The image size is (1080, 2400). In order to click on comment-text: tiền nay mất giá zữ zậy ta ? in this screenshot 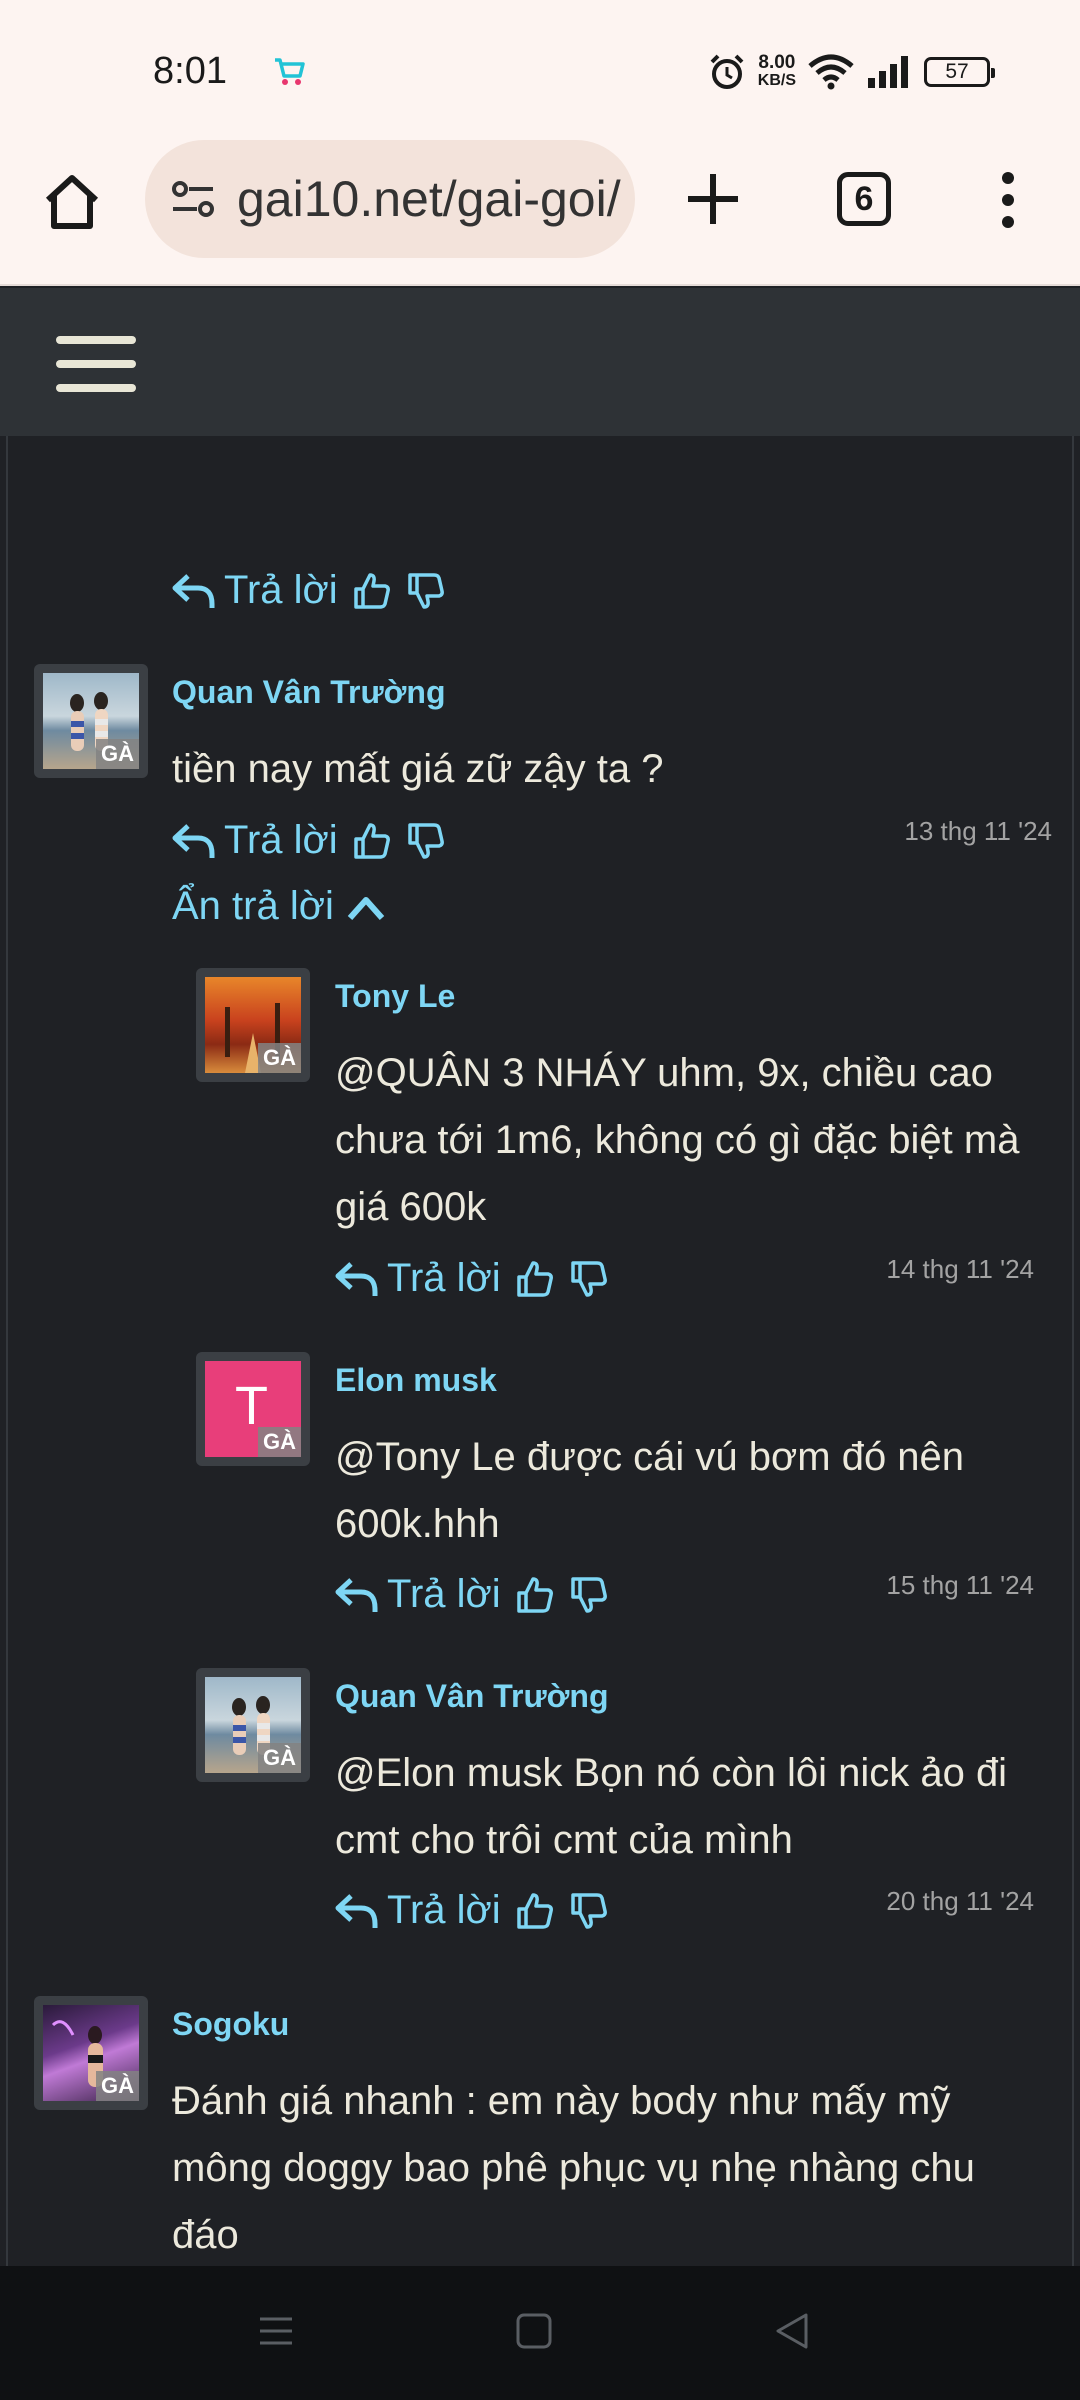, I will do `click(418, 769)`.